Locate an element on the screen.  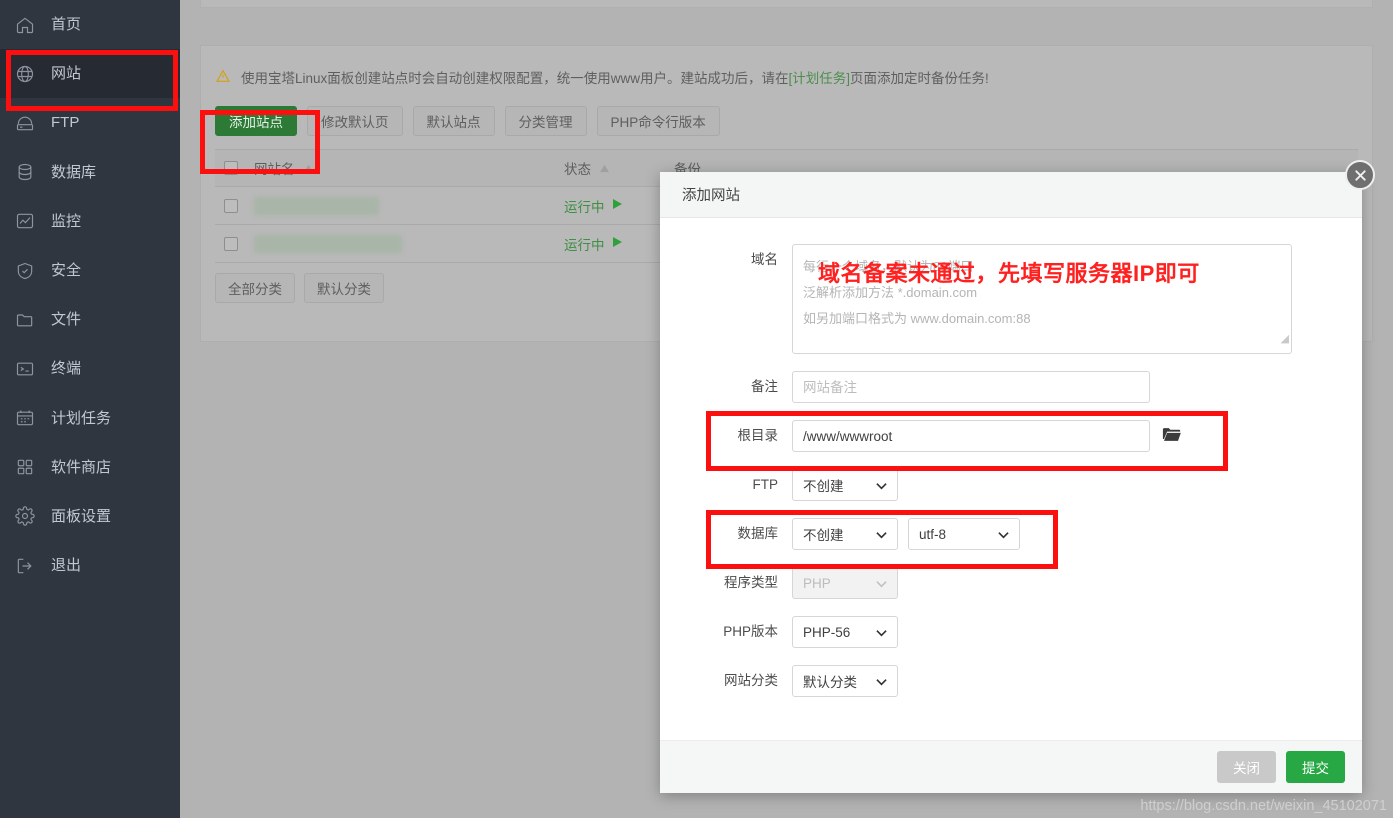
category-manage-button: 分类管理 is located at coordinates (545, 121).